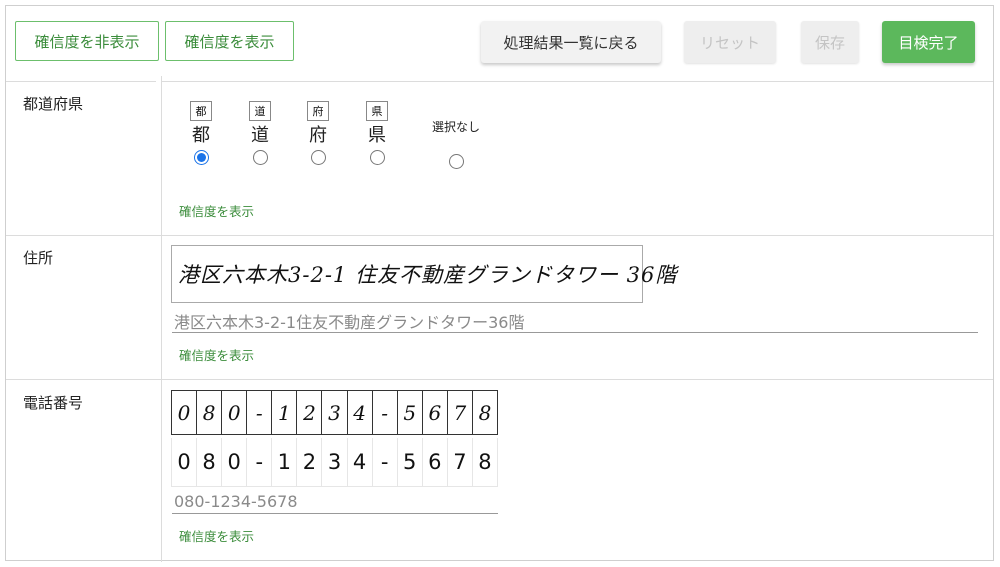 Image resolution: width=1000 pixels, height=567 pixels. What do you see at coordinates (410, 462) in the screenshot?
I see `ocr-char: 5` at bounding box center [410, 462].